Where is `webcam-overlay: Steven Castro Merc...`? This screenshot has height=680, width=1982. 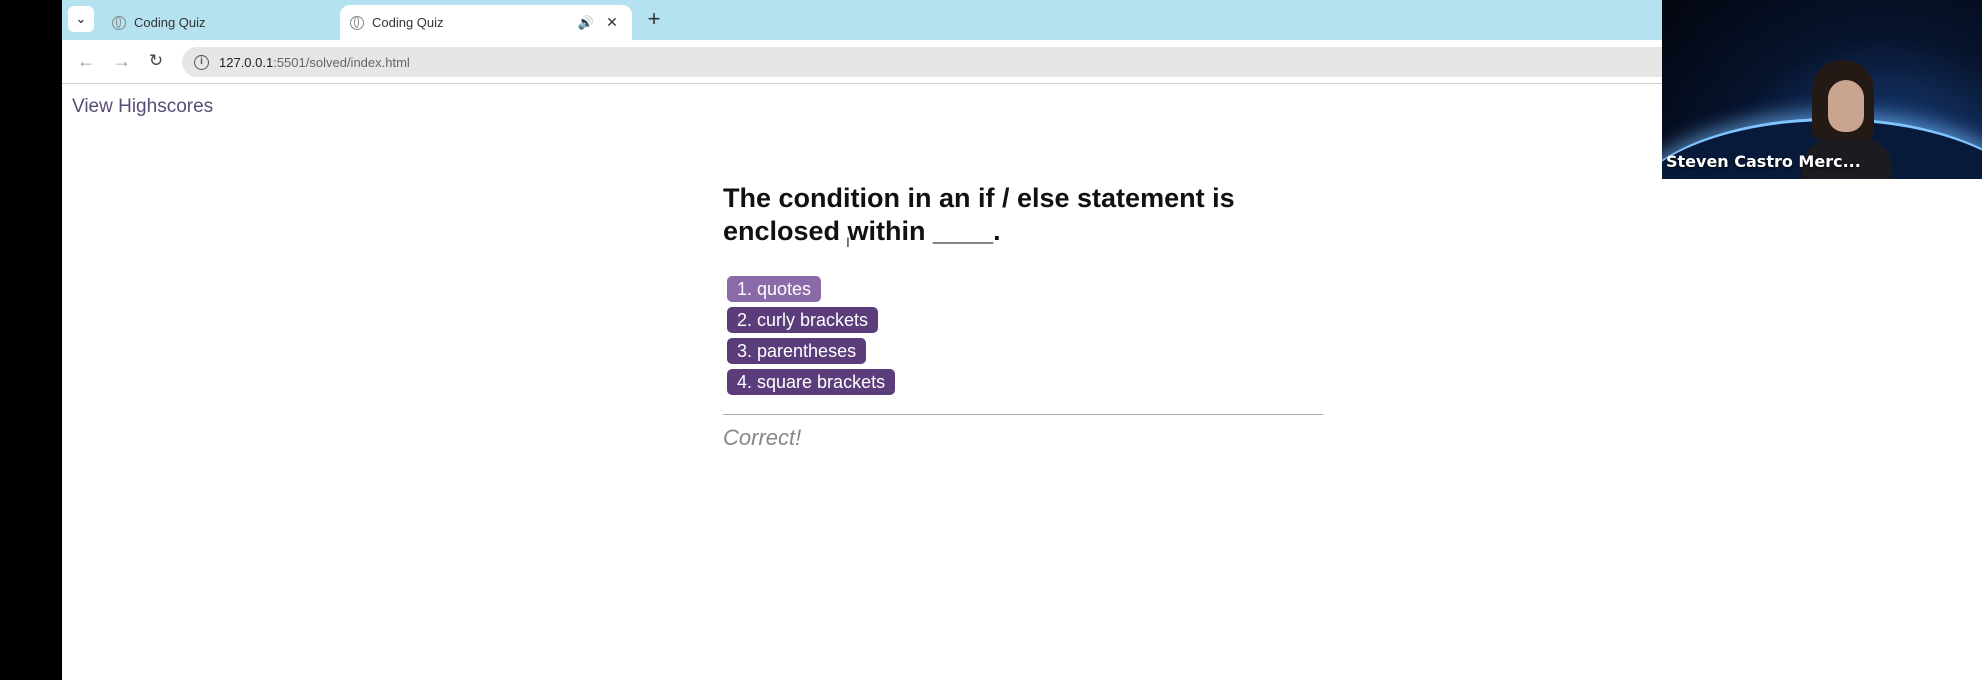 webcam-overlay: Steven Castro Merc... is located at coordinates (1822, 89).